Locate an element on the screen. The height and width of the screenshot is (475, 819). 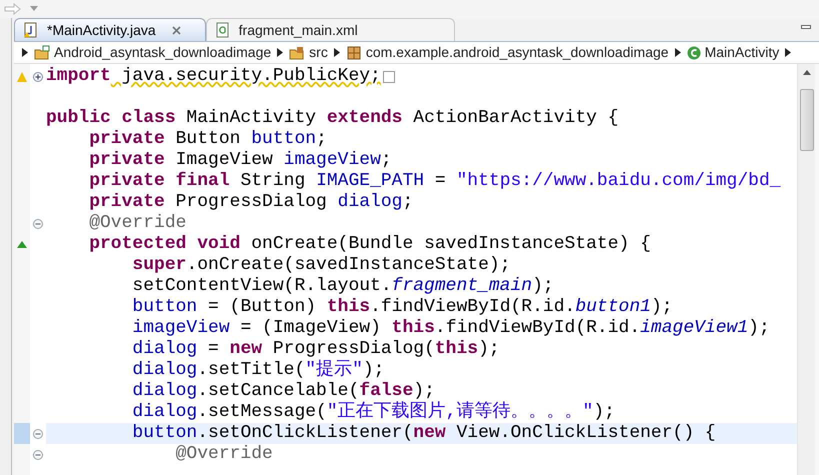
code-line: dialog.setTitle("提示"); is located at coordinates (257, 370).